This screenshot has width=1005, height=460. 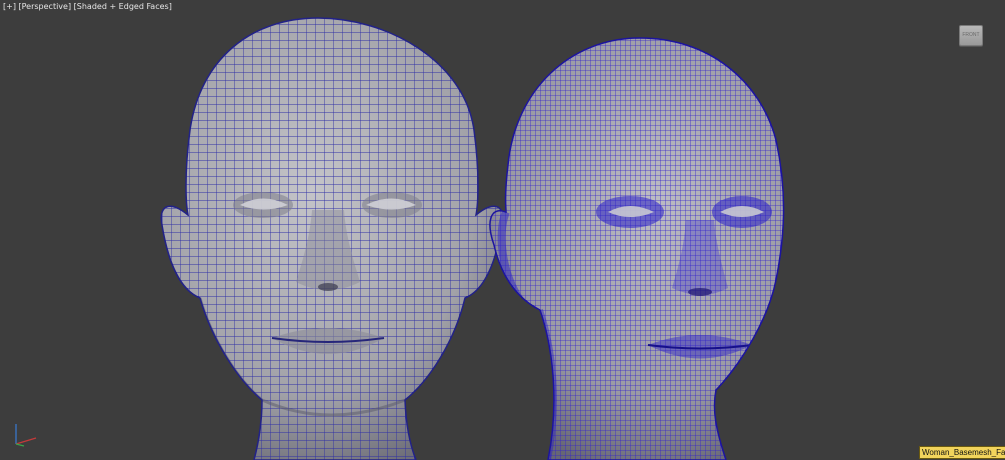 I want to click on viewport-plus-menu: +, so click(x=9, y=6).